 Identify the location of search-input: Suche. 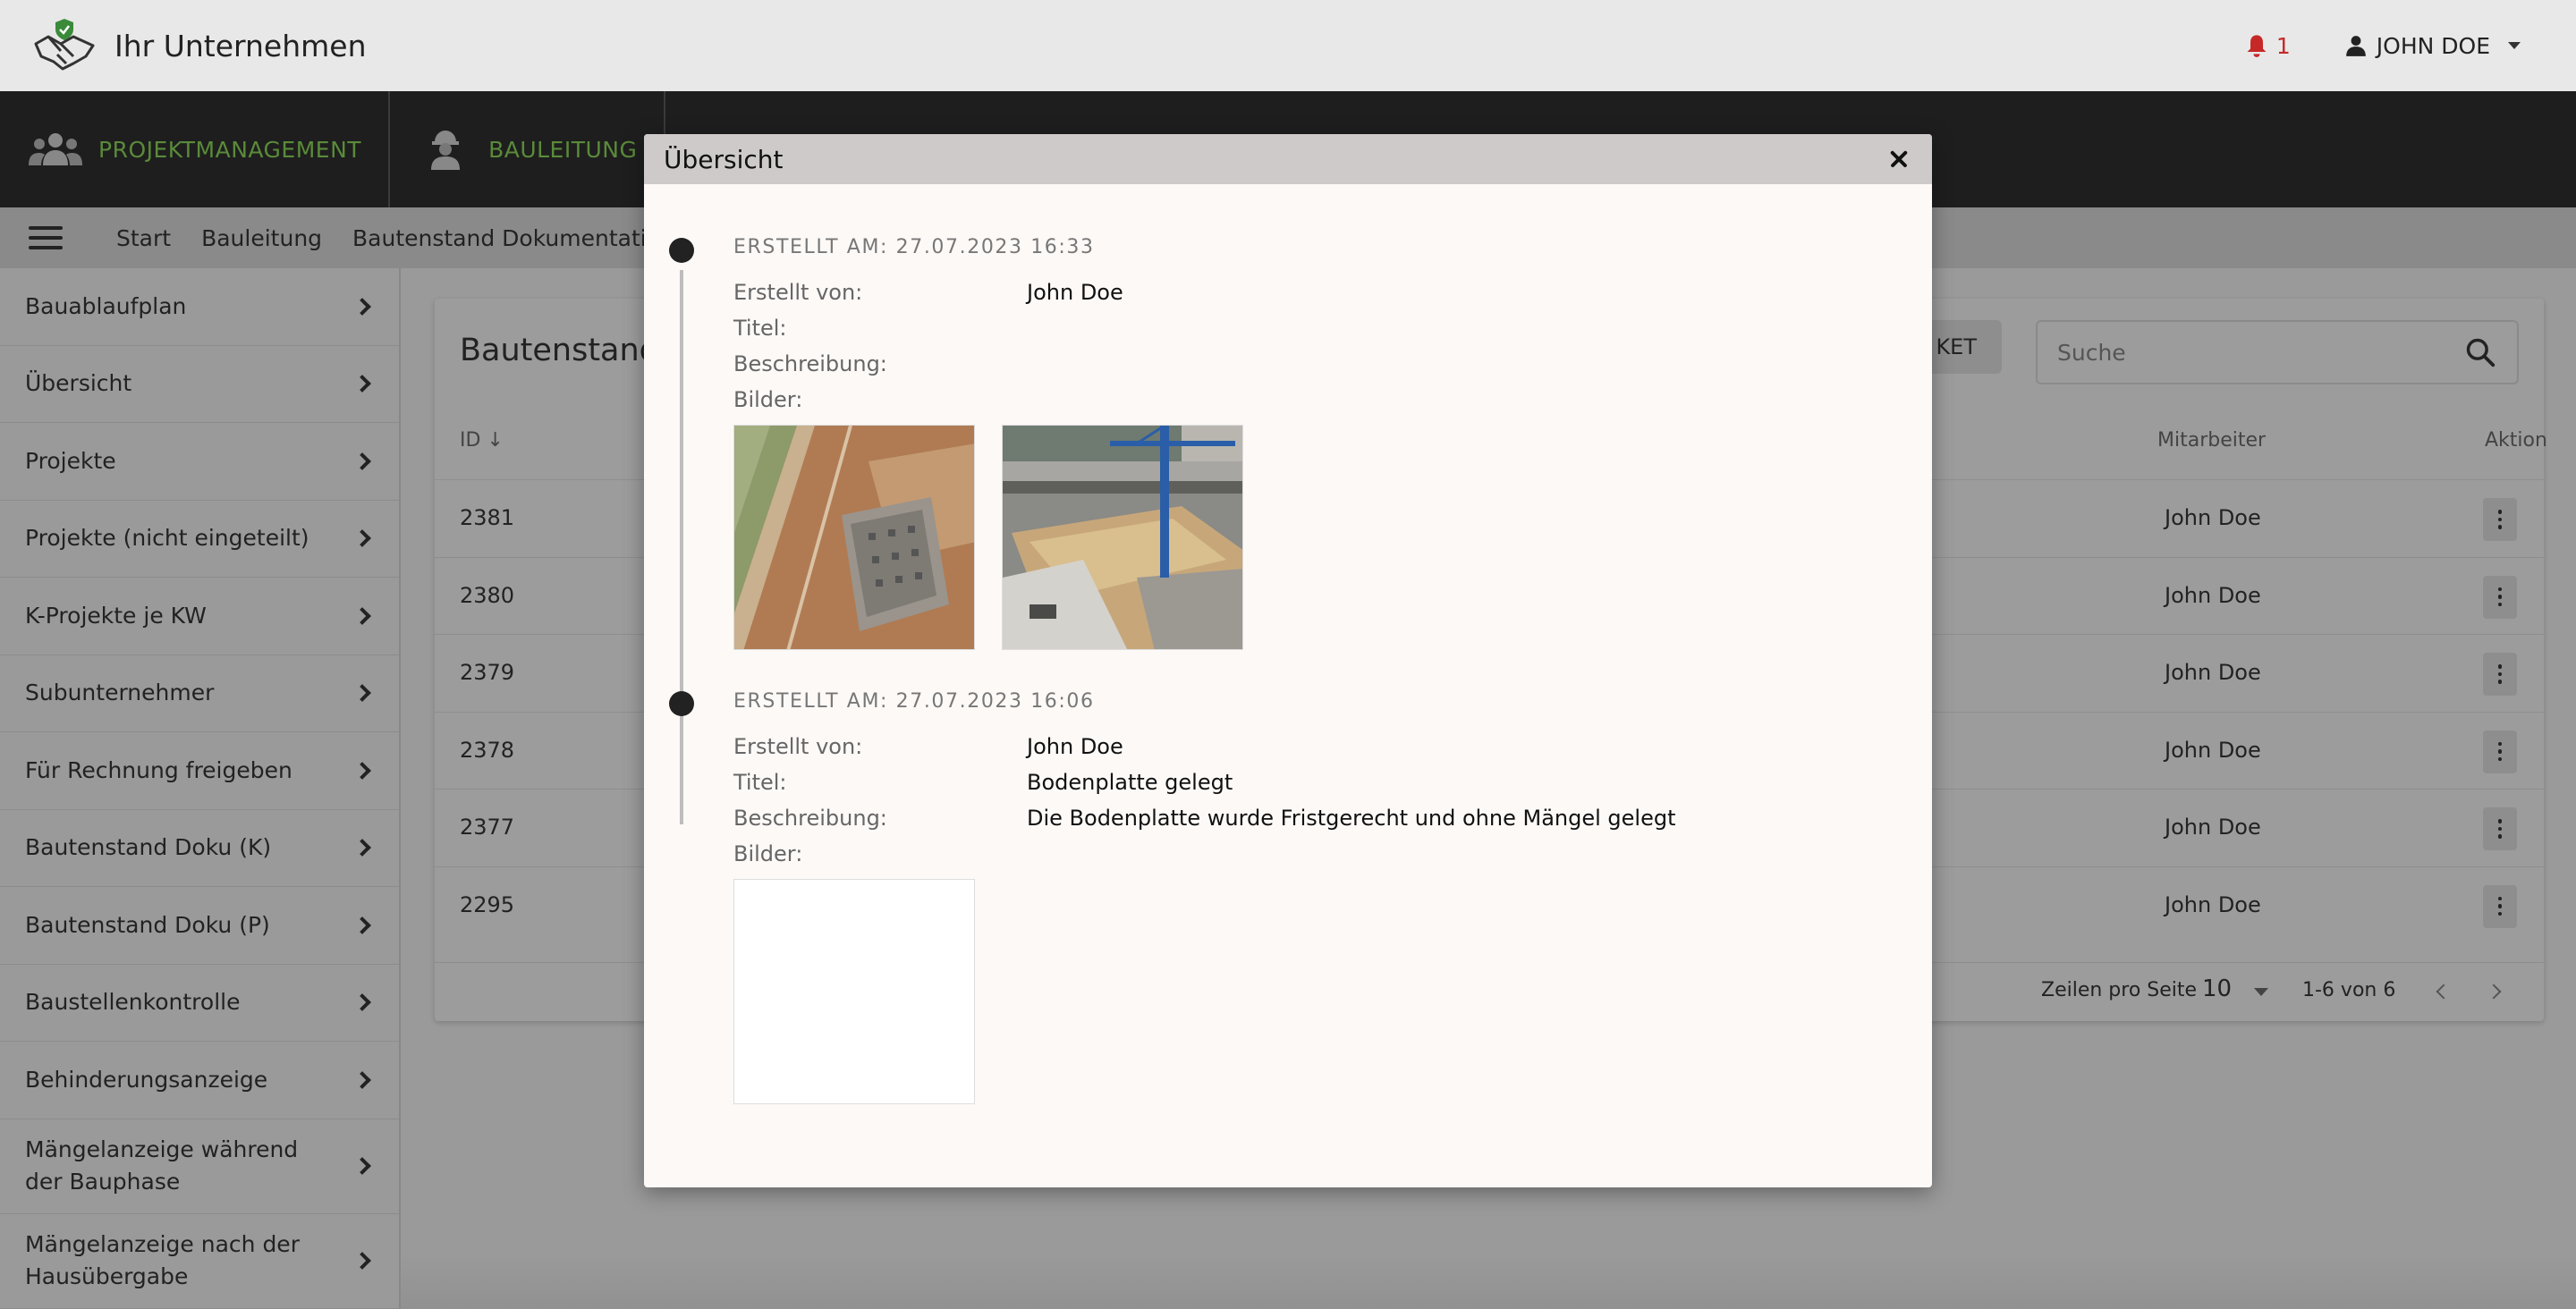
(2091, 353).